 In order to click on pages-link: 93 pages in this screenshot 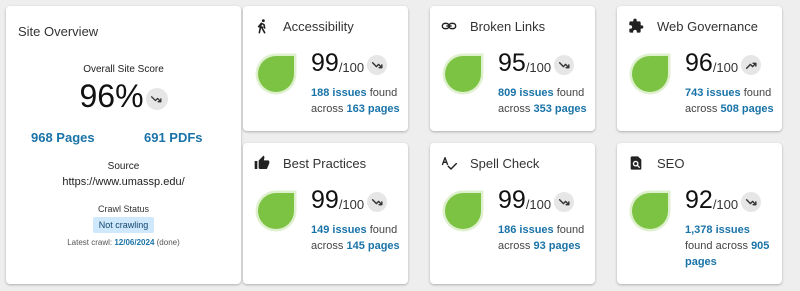, I will do `click(556, 246)`.